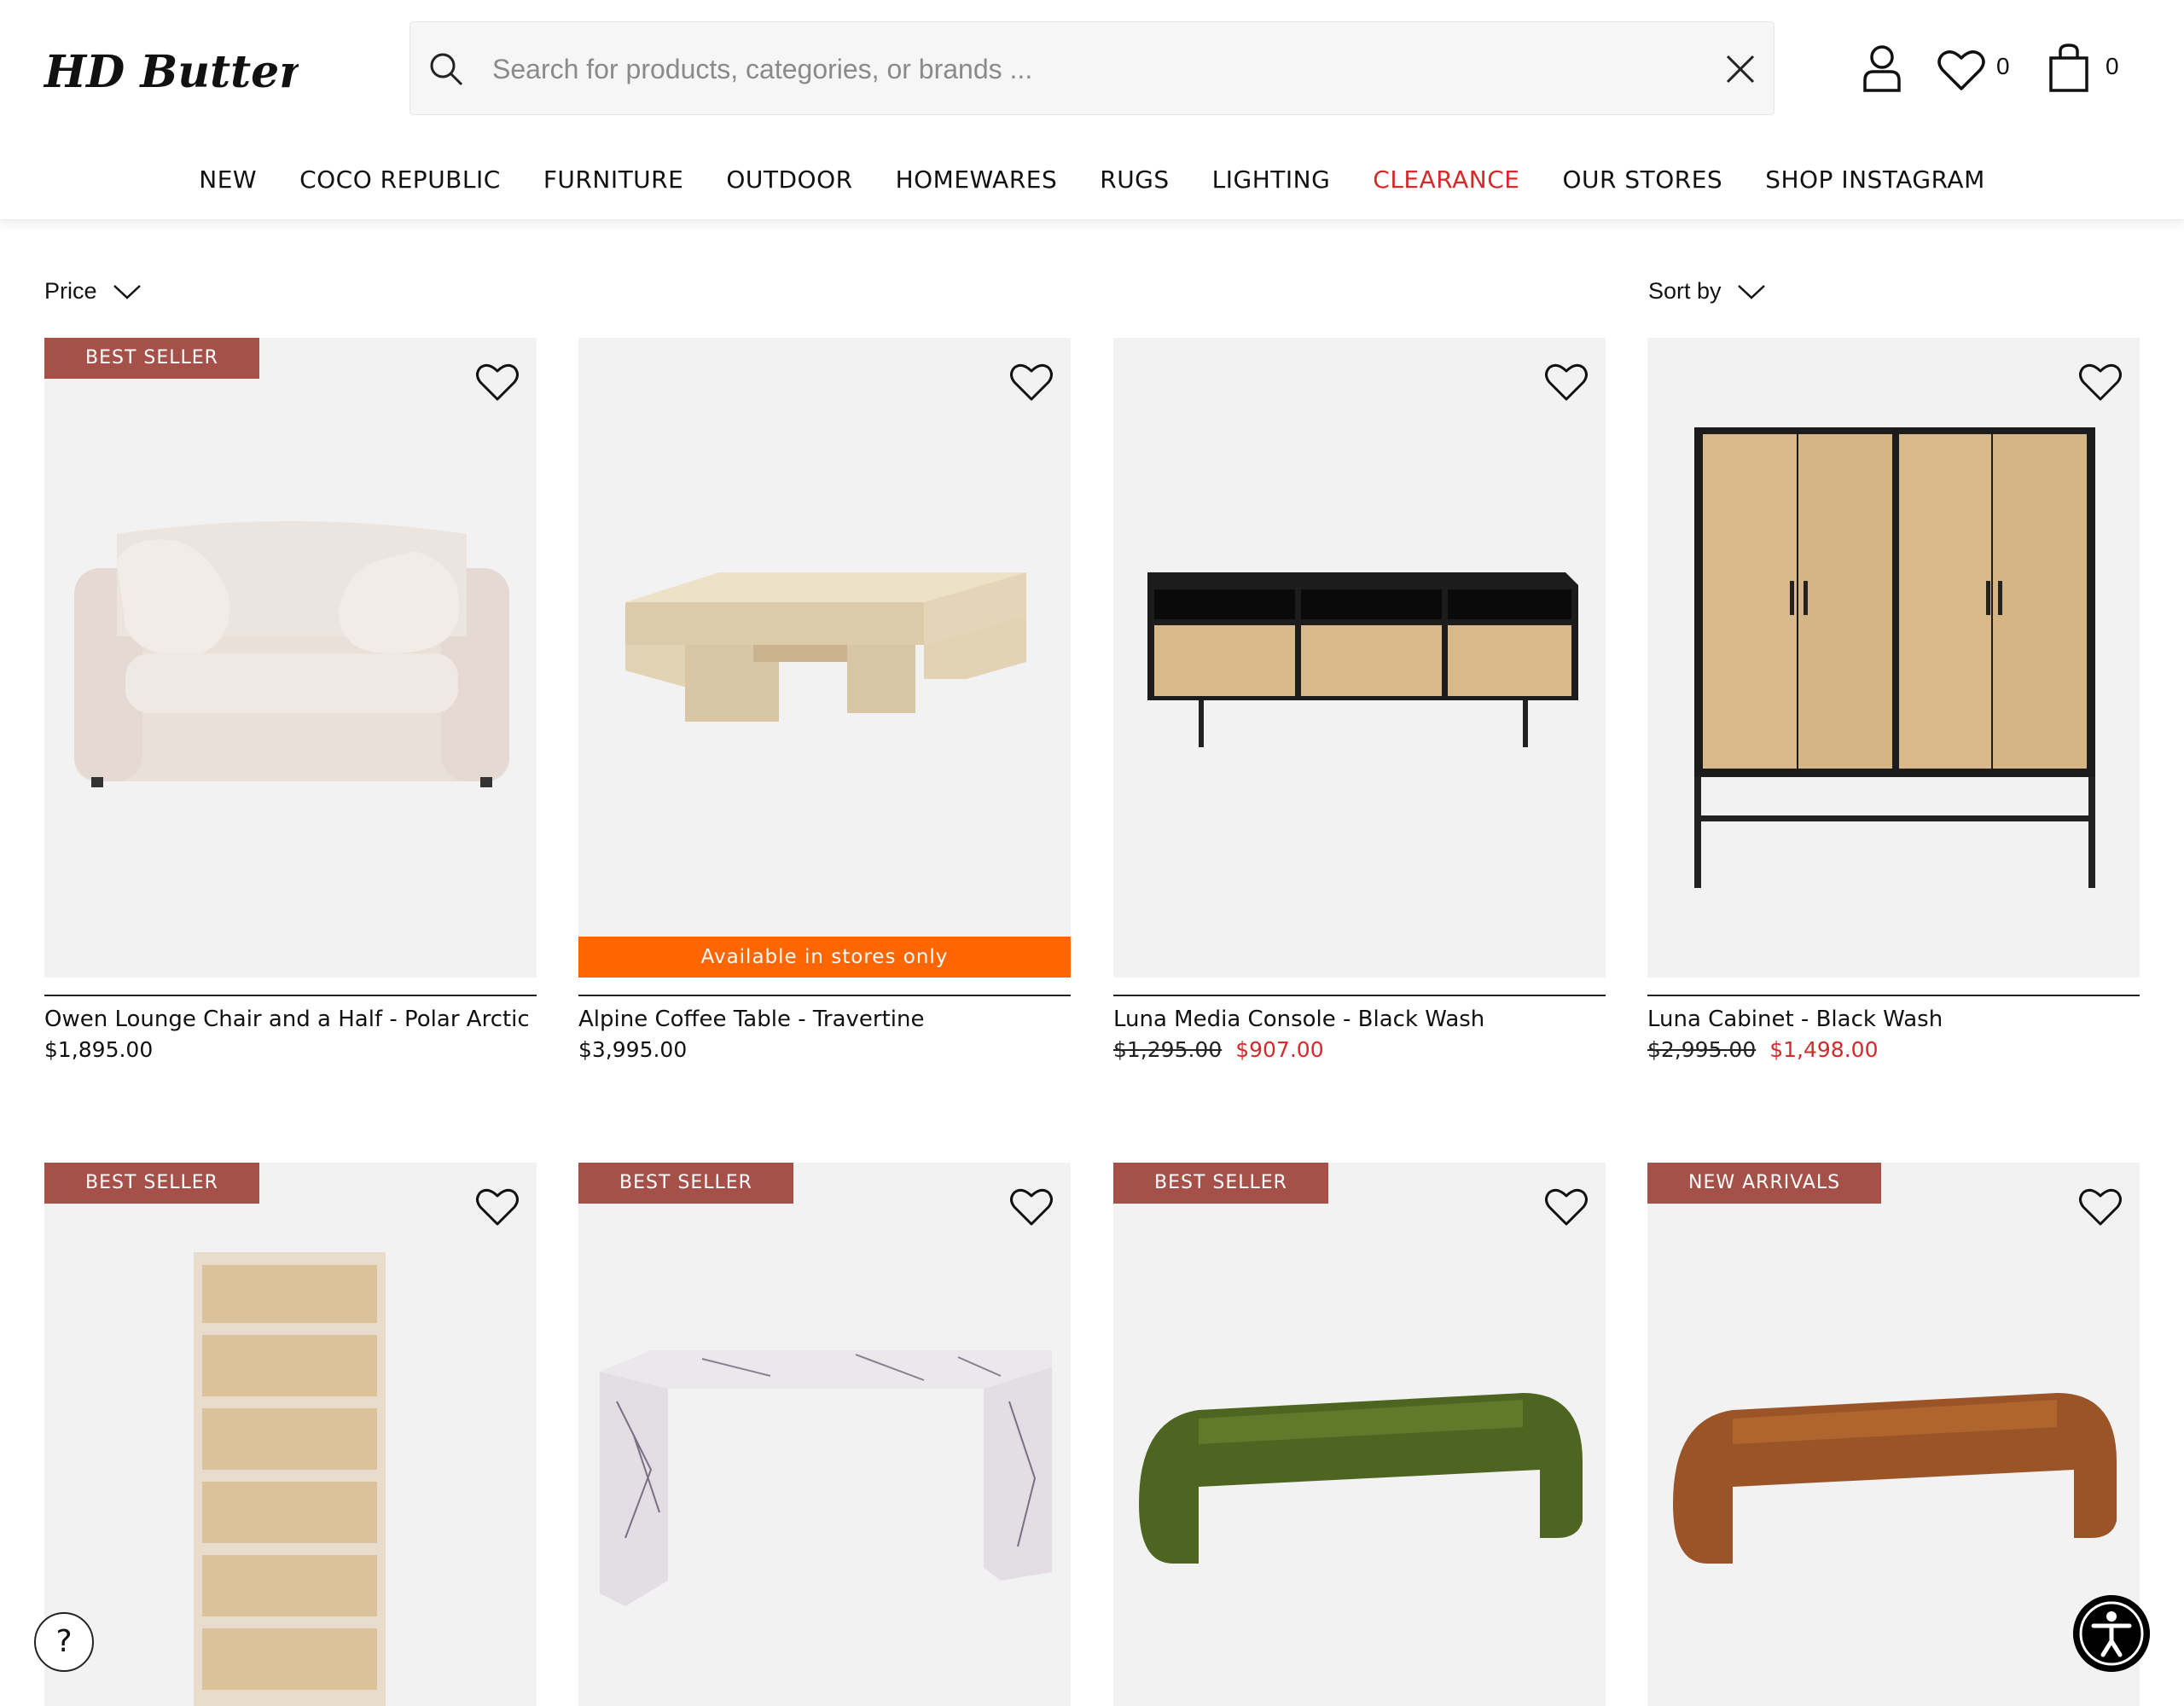 The image size is (2184, 1706). I want to click on product-price: $2,995.00 $1,498.00, so click(1762, 1049).